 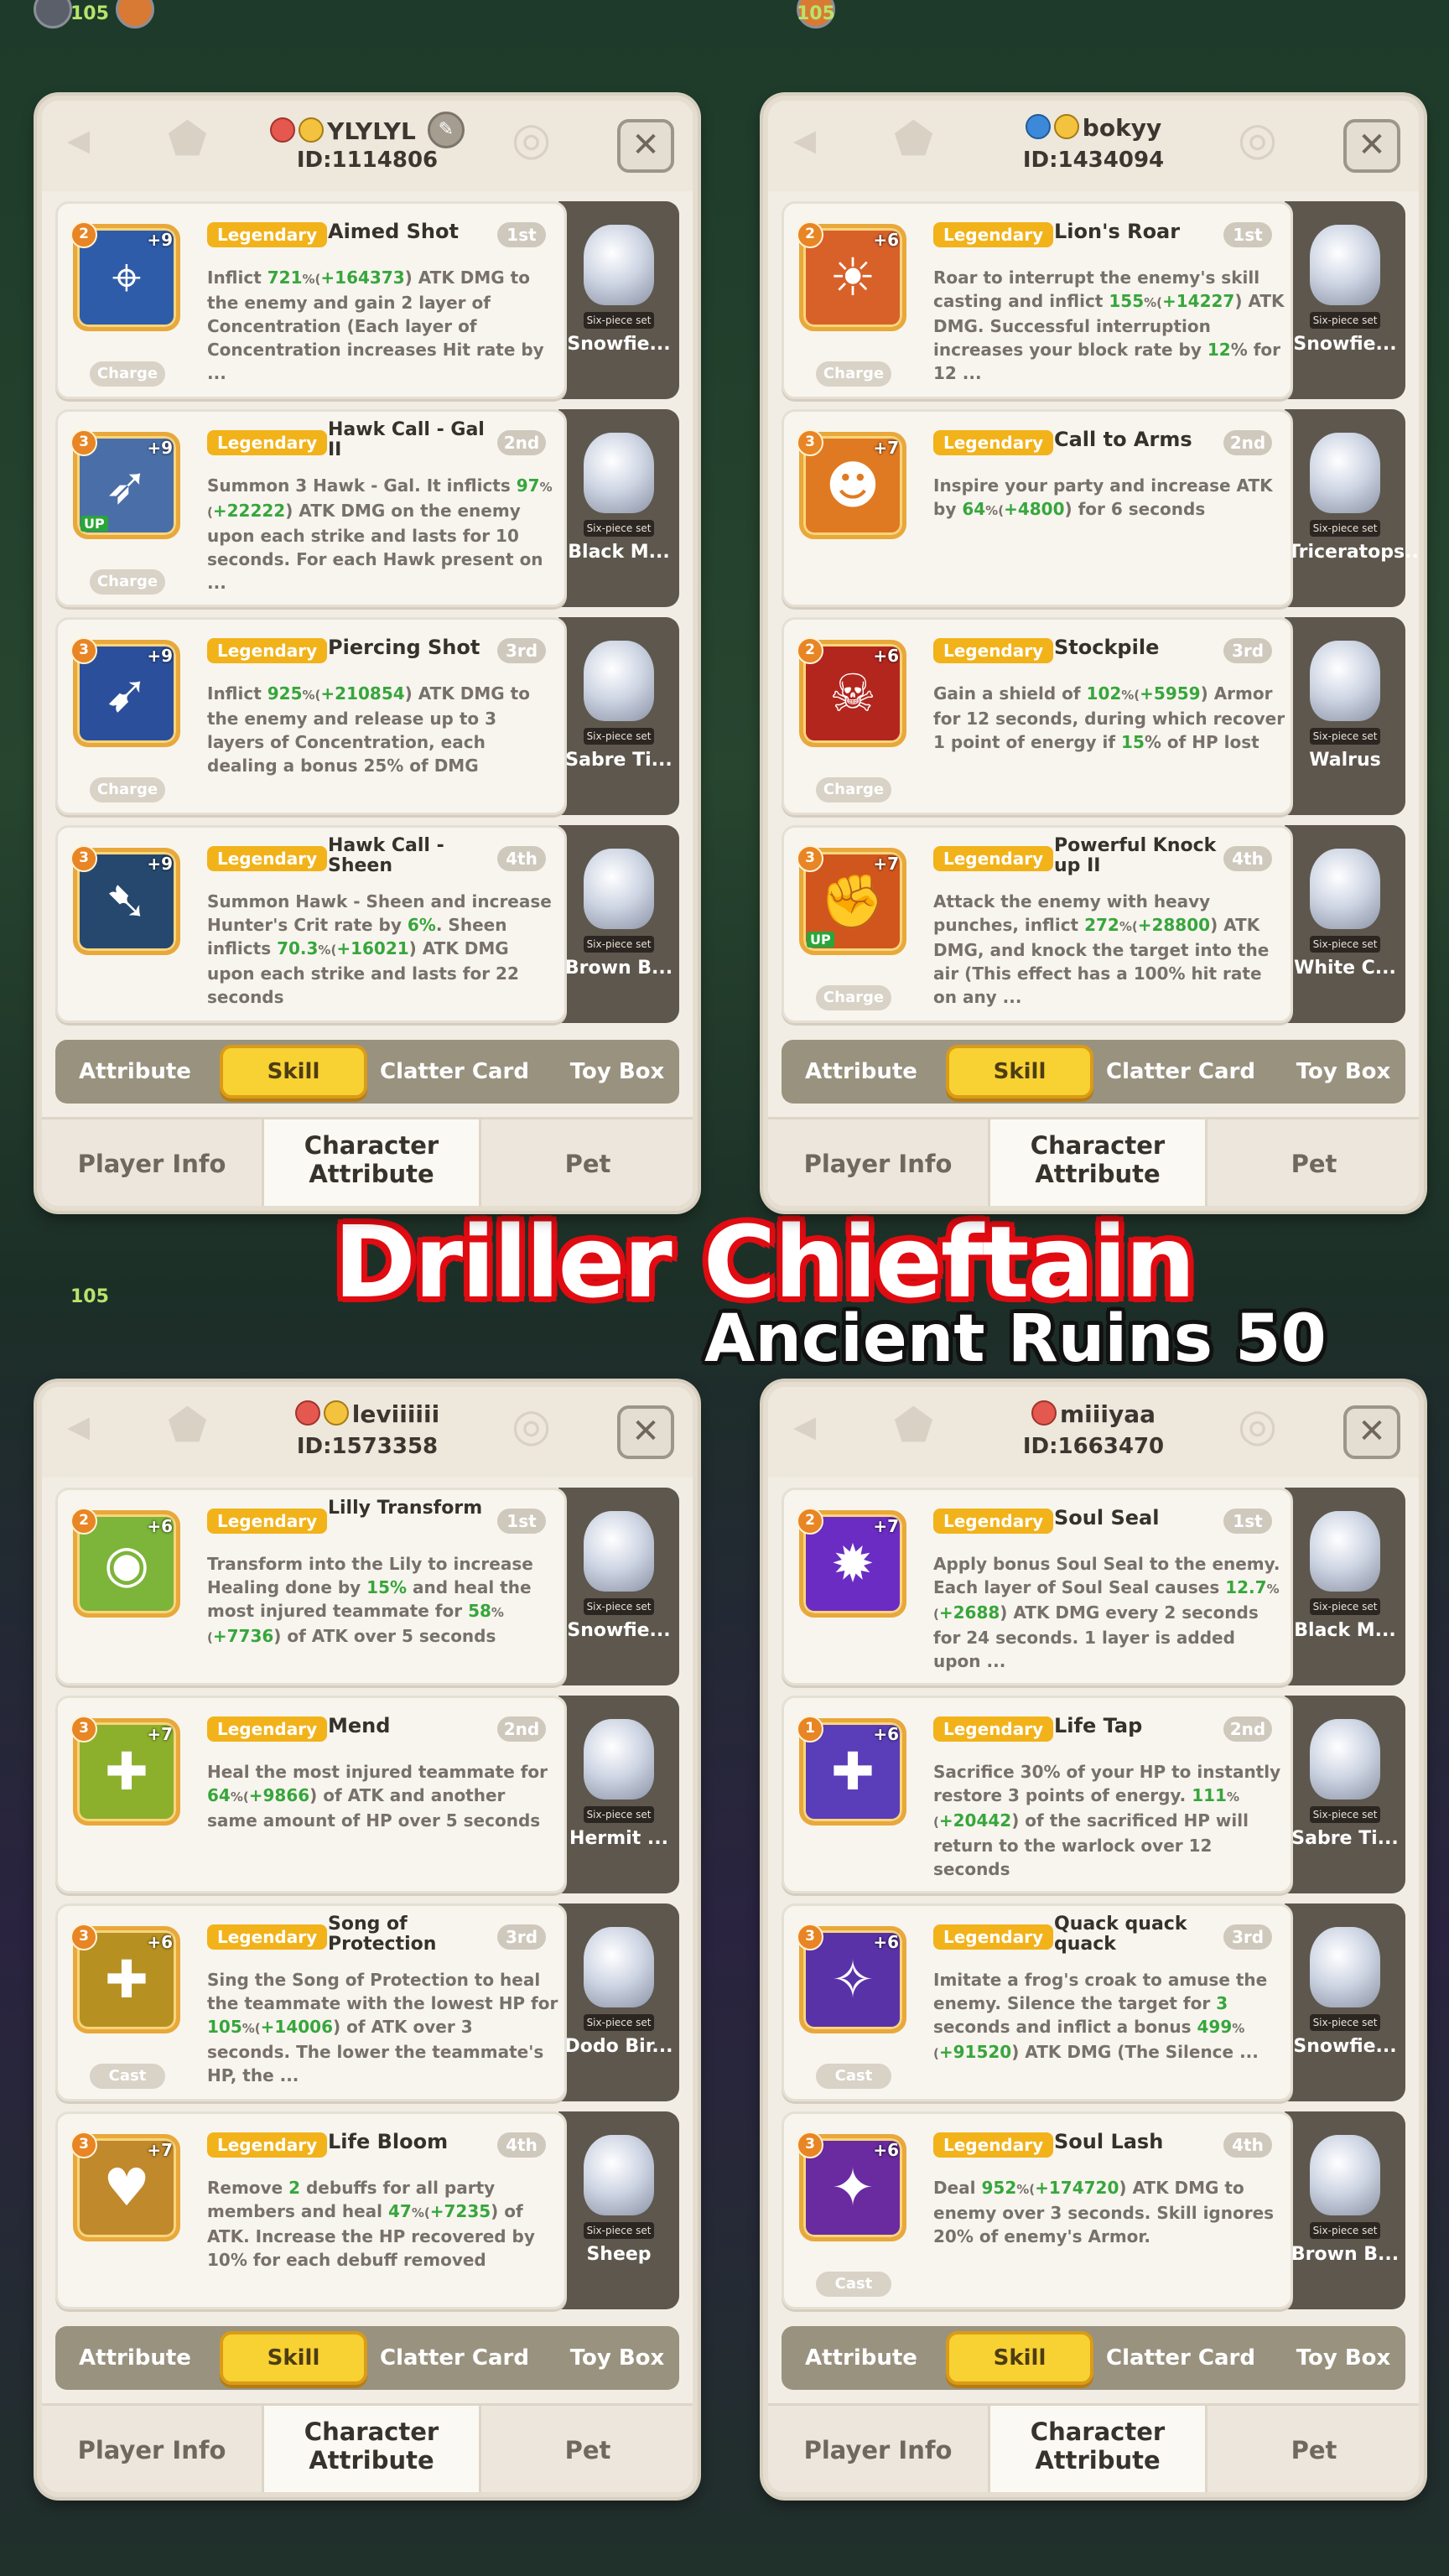 What do you see at coordinates (393, 231) in the screenshot?
I see `skill-name: Aimed Shot` at bounding box center [393, 231].